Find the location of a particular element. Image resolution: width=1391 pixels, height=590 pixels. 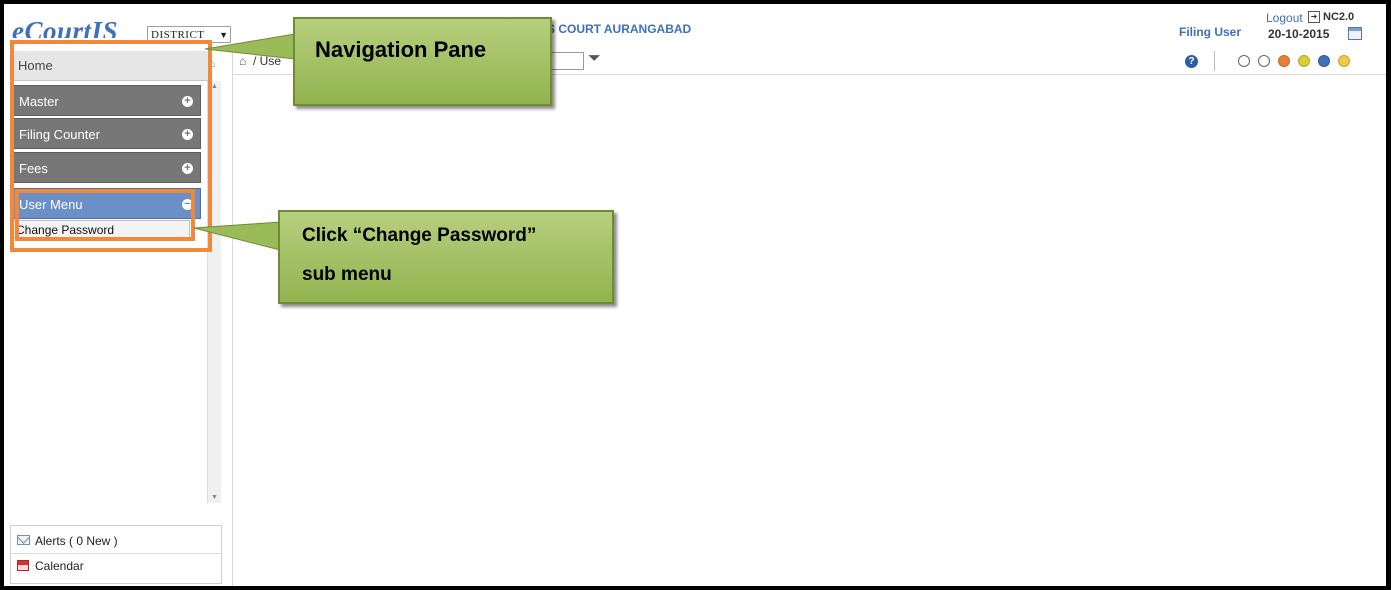

callout-connectors is located at coordinates (244, 142).